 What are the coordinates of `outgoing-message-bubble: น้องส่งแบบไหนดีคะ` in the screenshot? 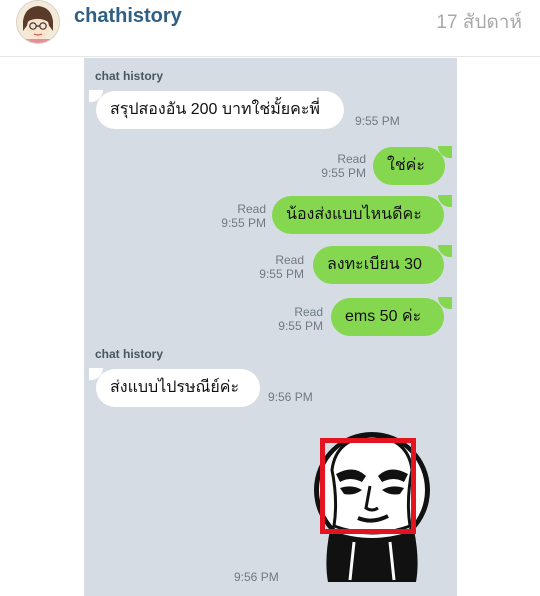 It's located at (358, 215).